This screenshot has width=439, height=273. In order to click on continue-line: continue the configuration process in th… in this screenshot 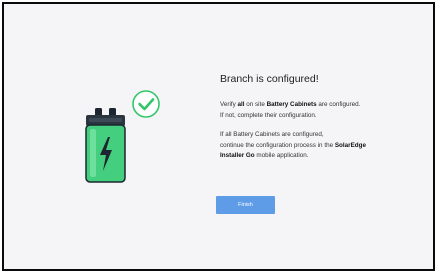, I will do `click(325, 146)`.